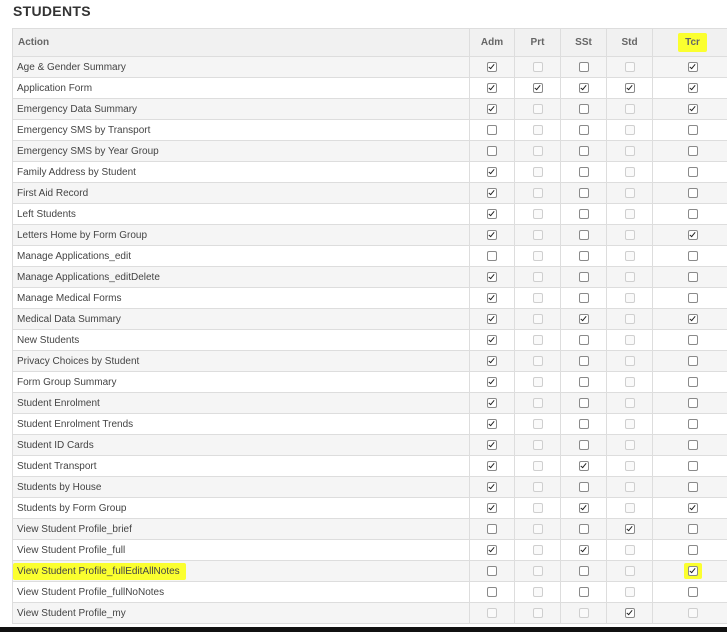 Image resolution: width=727 pixels, height=632 pixels. Describe the element at coordinates (241, 550) in the screenshot. I see `action-cell: View Student Profile_full` at that location.